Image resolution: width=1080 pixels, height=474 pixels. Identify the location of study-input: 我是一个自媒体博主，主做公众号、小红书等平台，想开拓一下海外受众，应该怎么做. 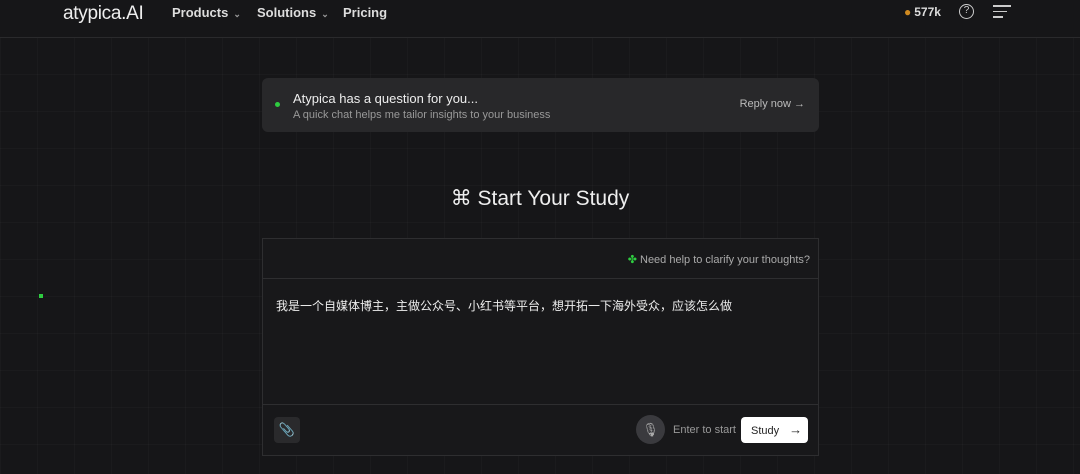
(504, 305).